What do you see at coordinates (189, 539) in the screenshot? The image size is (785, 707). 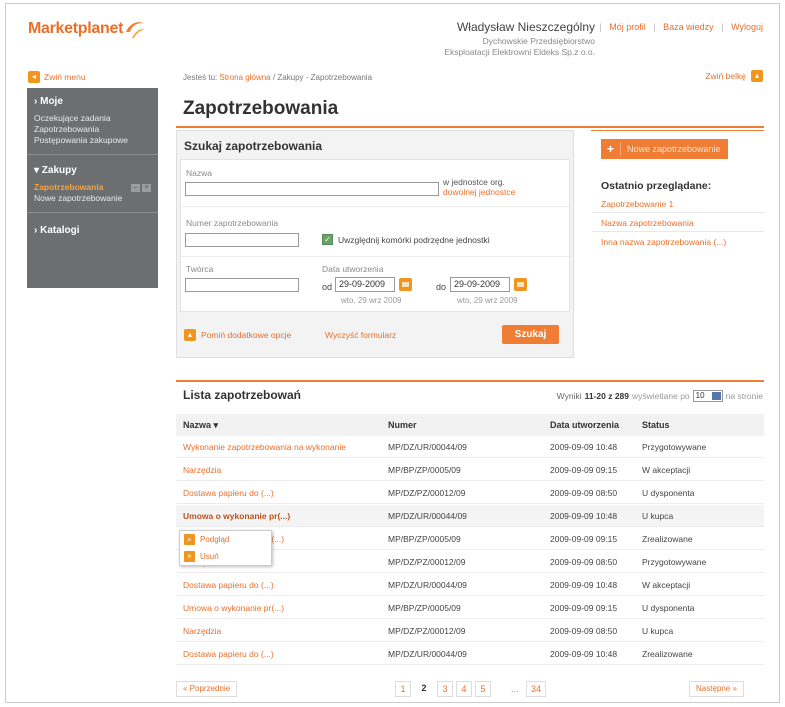 I see `magnifier-icon: ⌕` at bounding box center [189, 539].